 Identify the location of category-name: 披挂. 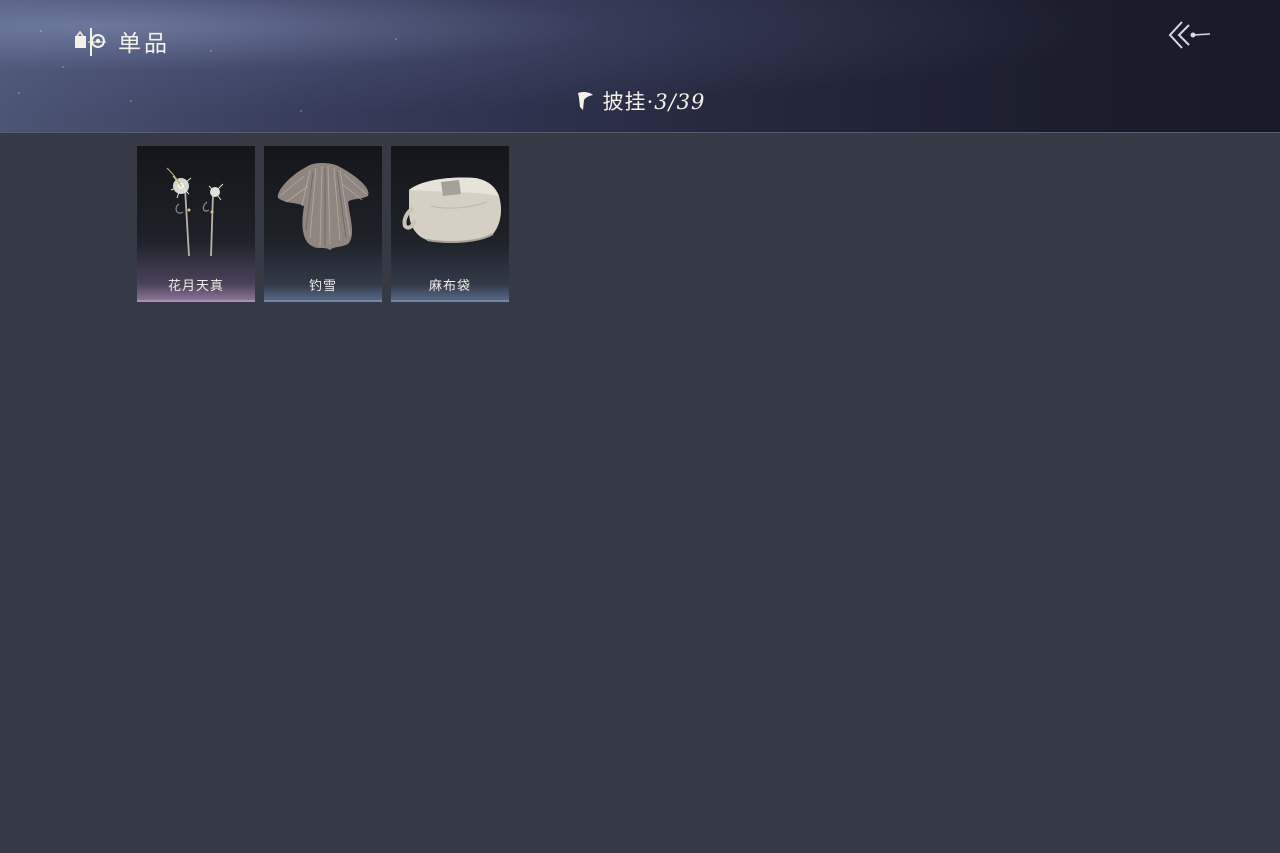
(624, 102).